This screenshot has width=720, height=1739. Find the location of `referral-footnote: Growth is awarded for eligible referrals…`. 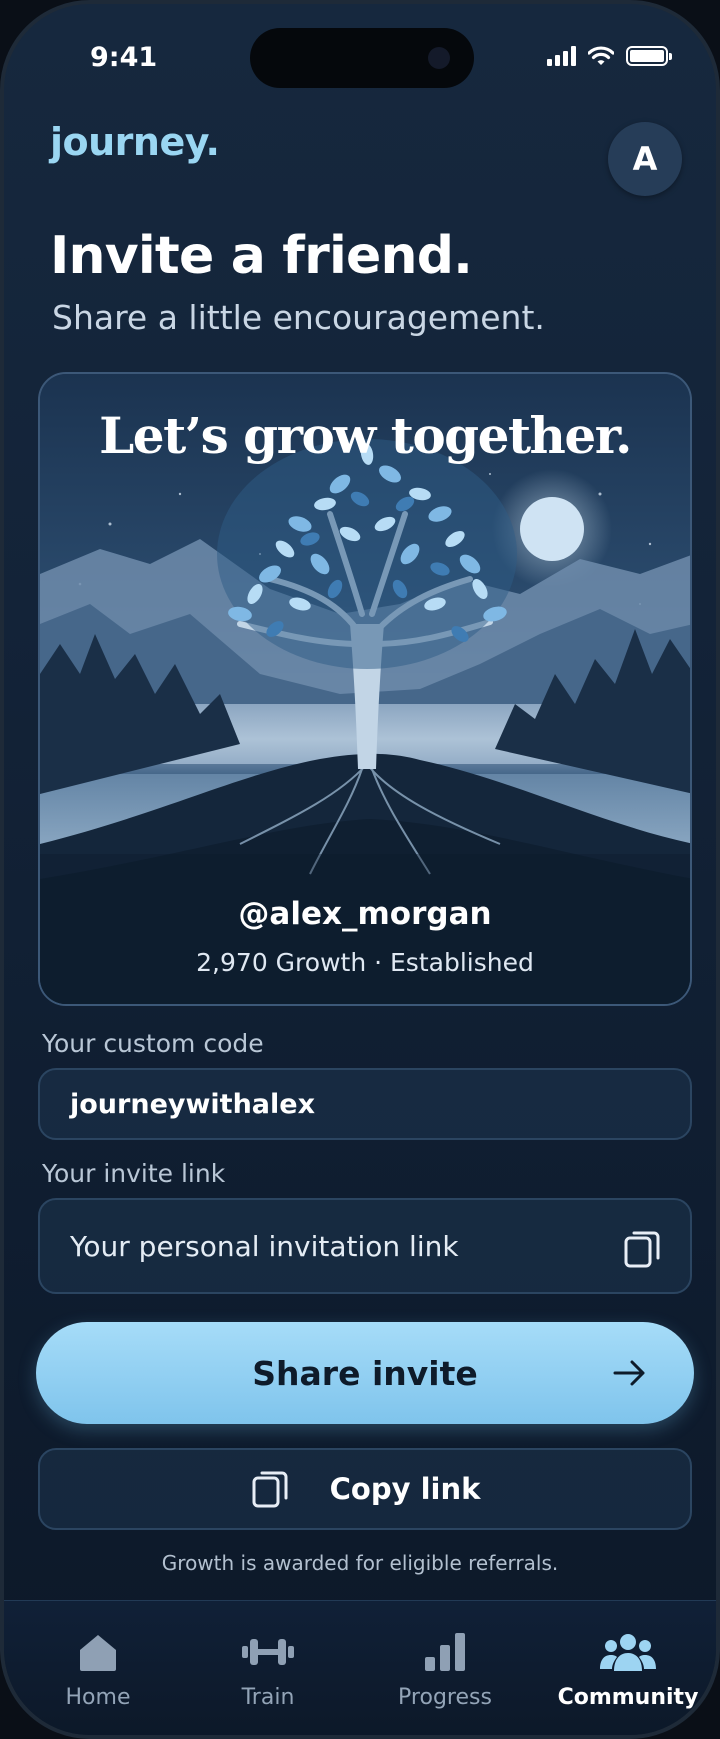

referral-footnote: Growth is awarded for eligible referrals… is located at coordinates (360, 1563).